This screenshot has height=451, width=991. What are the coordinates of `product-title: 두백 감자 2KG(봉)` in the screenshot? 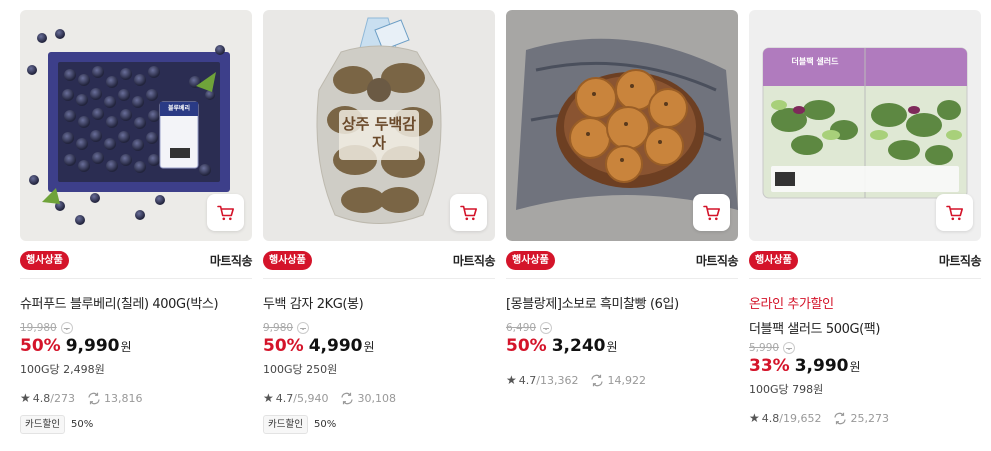 It's located at (379, 302).